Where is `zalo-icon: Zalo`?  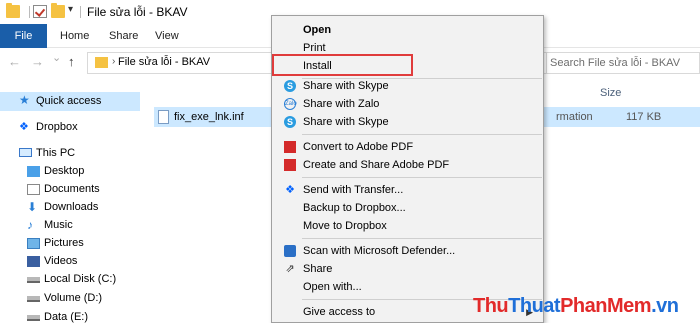 zalo-icon: Zalo is located at coordinates (290, 104).